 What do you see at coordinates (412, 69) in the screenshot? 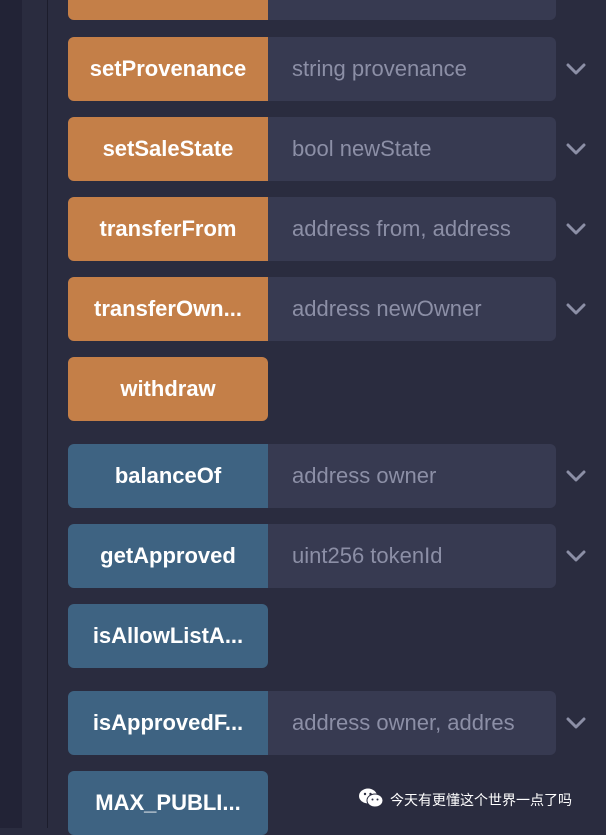
I see `setProvenance-param-input: string provenance` at bounding box center [412, 69].